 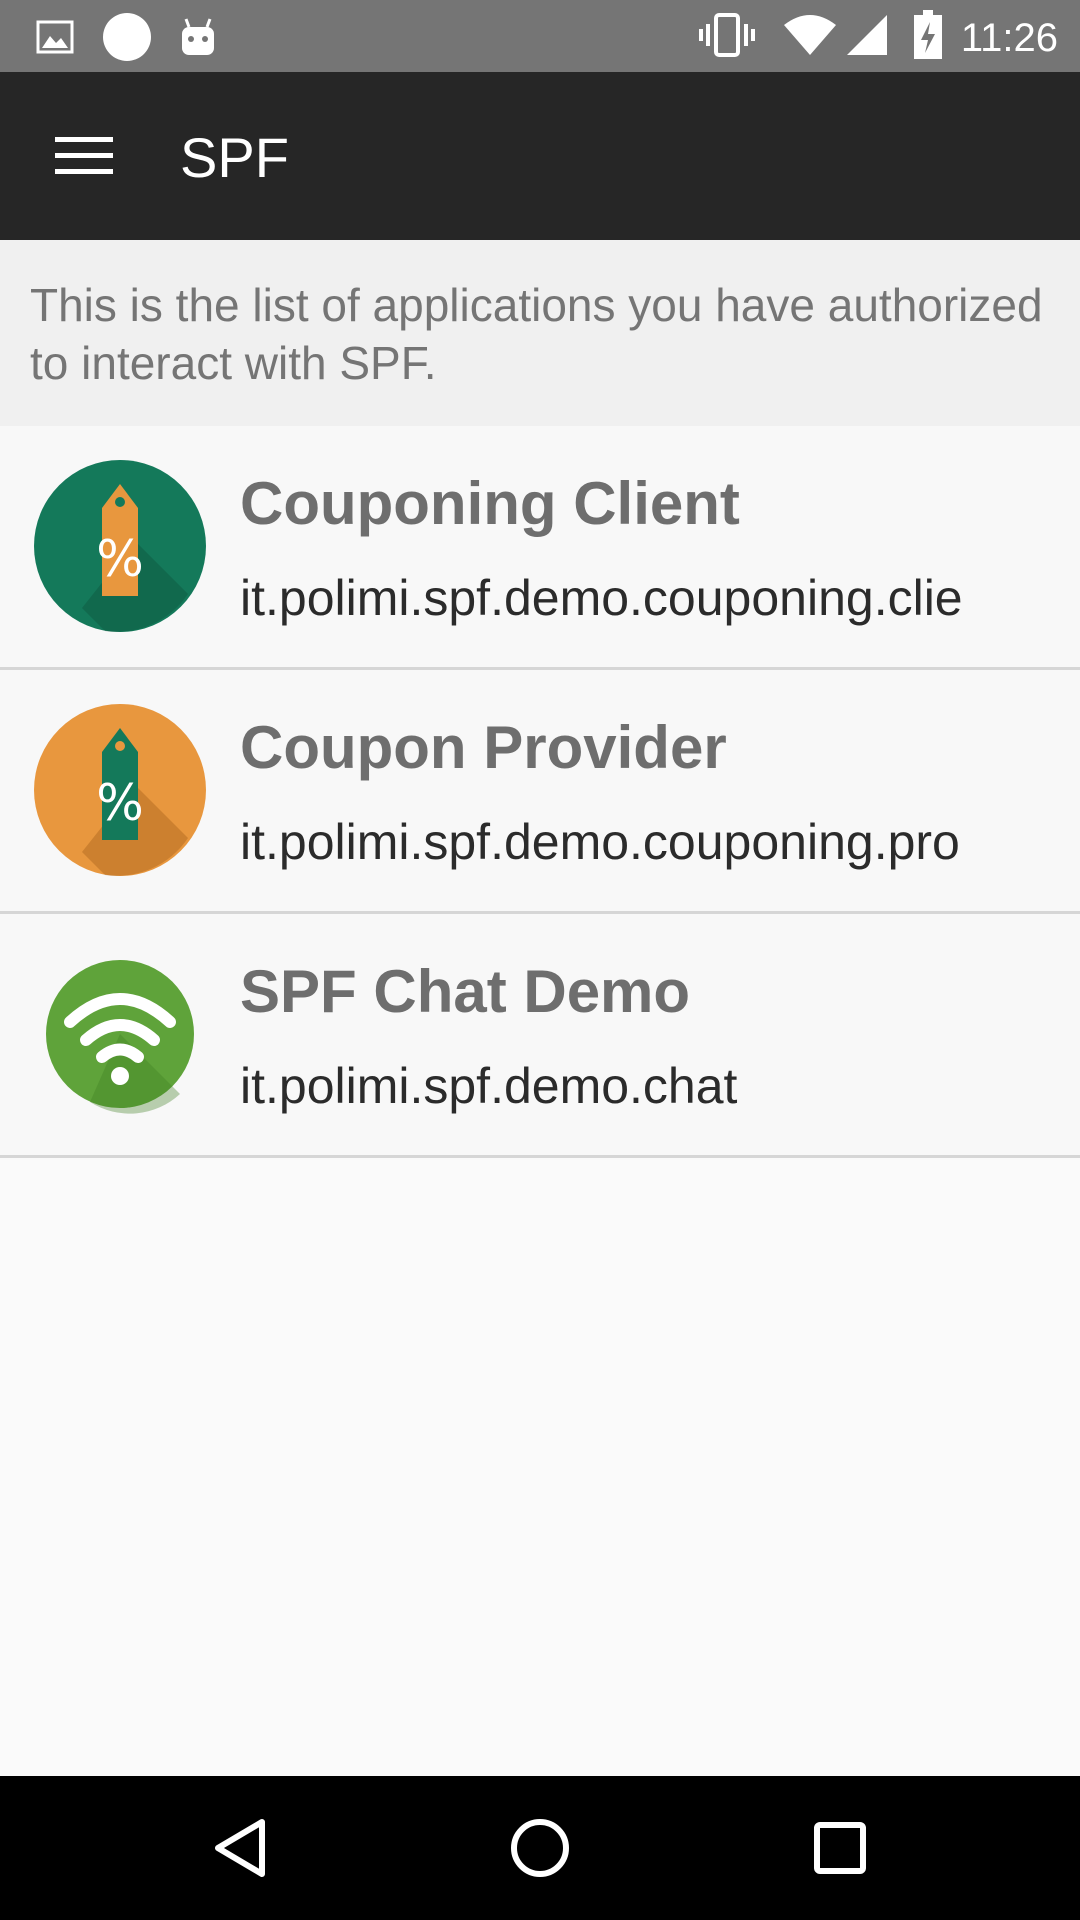 I want to click on menu-button, so click(x=84, y=156).